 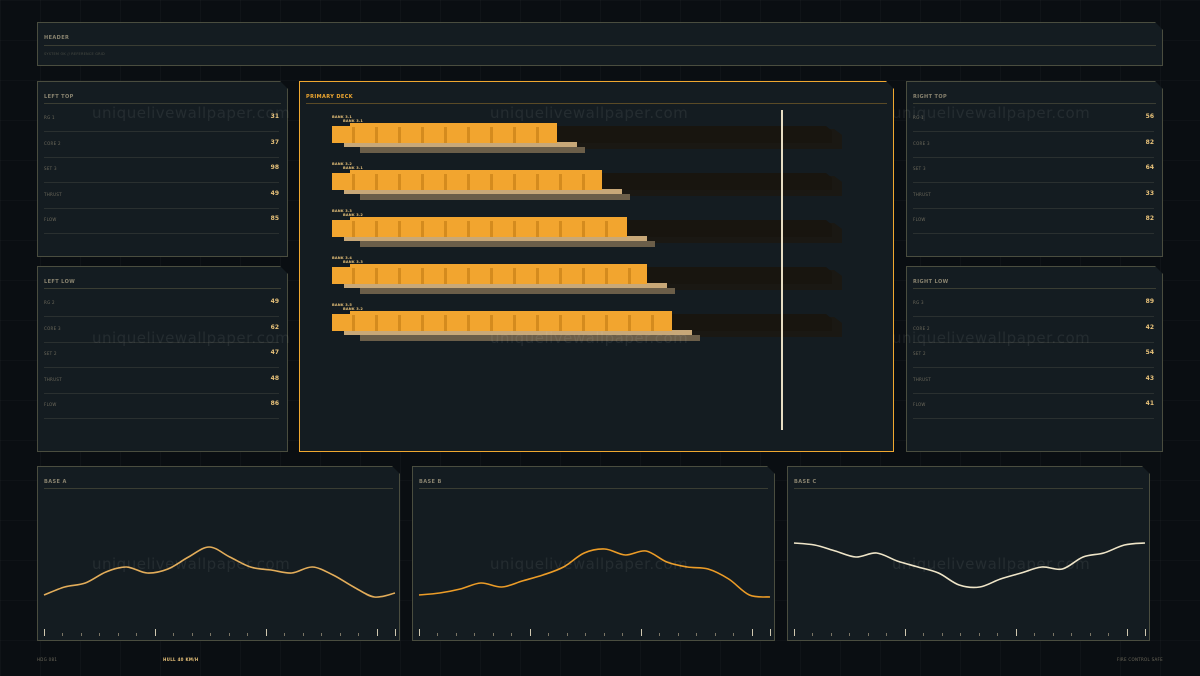 I want to click on stat-value: 42, so click(x=1149, y=327).